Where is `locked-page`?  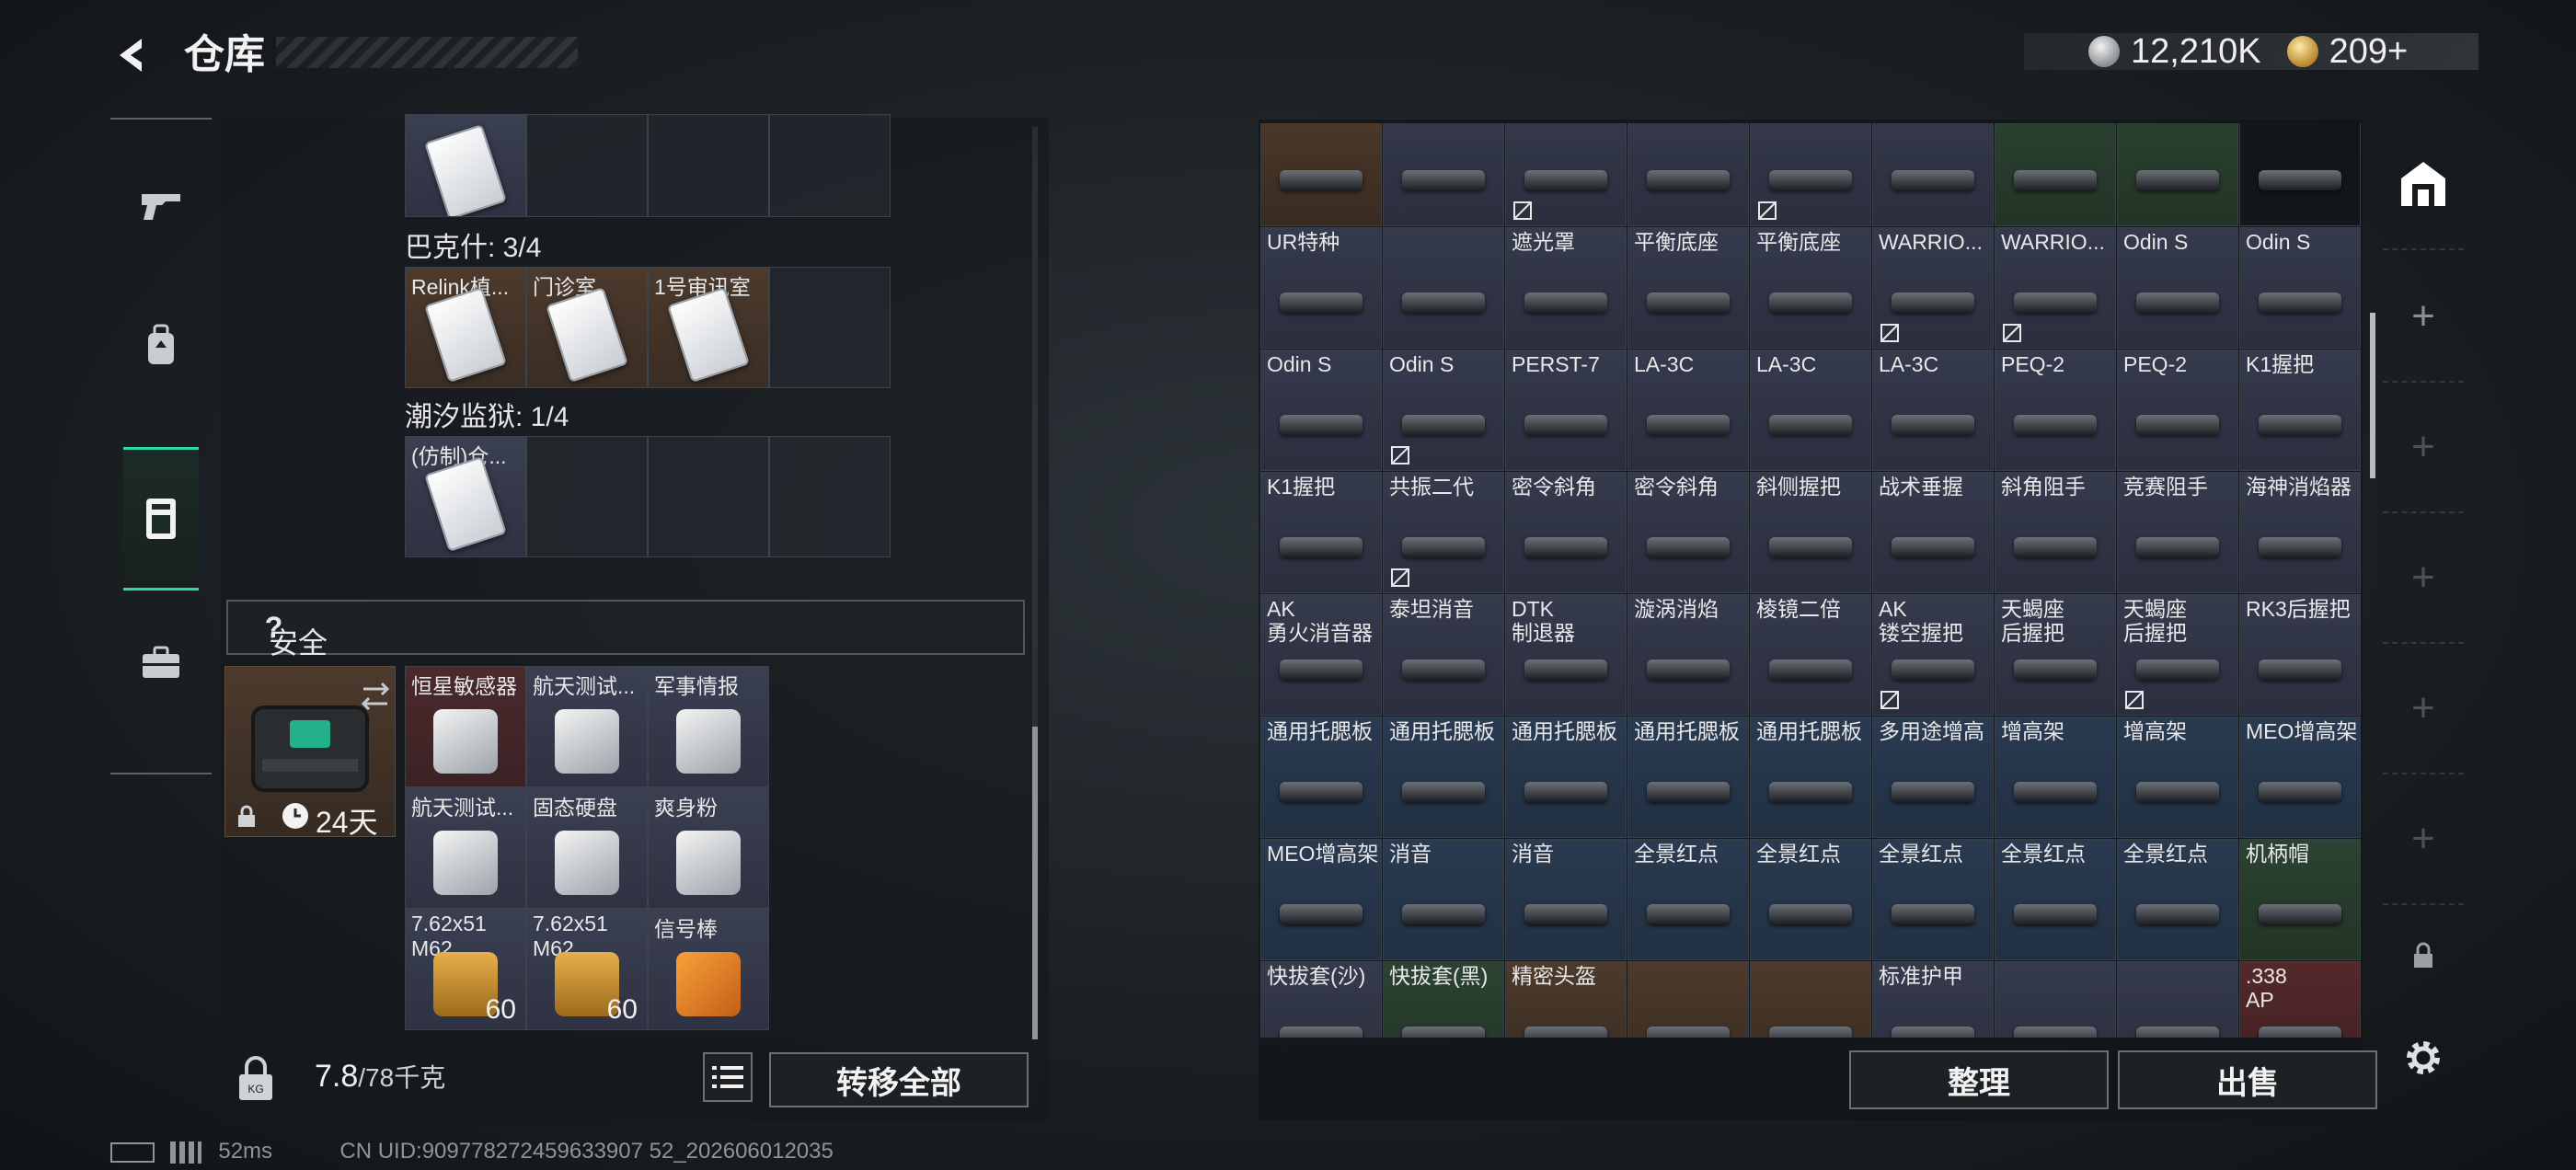
locked-page is located at coordinates (2423, 955).